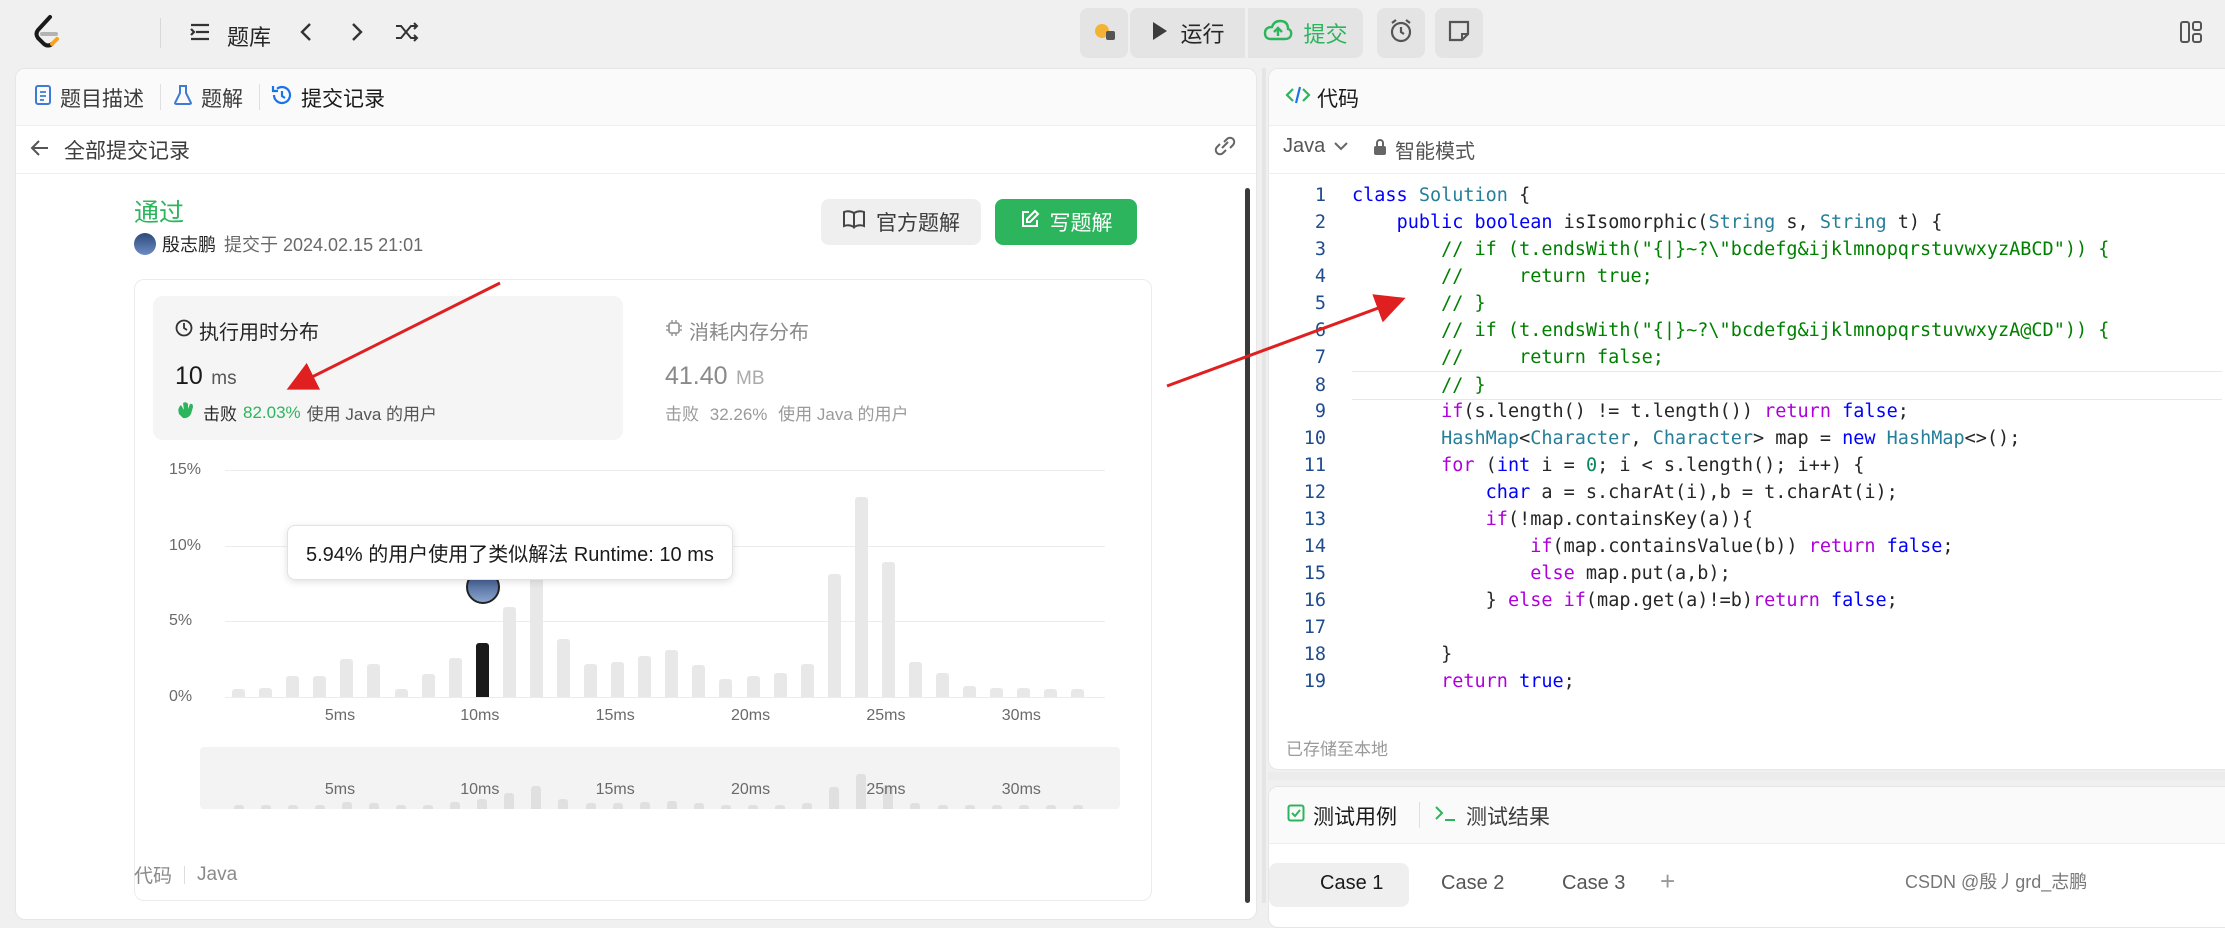 The height and width of the screenshot is (928, 2225). What do you see at coordinates (846, 335) in the screenshot?
I see `annotation-arrows` at bounding box center [846, 335].